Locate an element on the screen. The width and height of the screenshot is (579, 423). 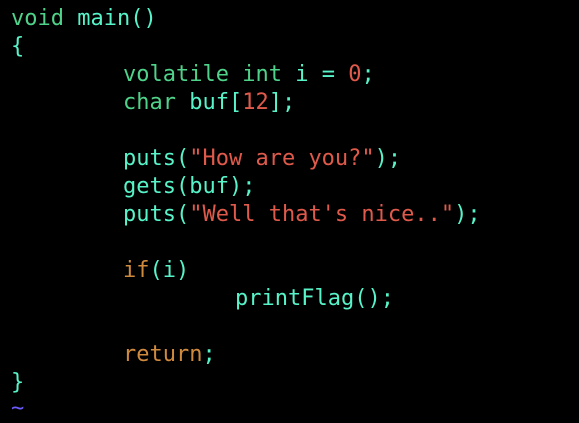
code-line-printflag: printFlag(); is located at coordinates (314, 298).